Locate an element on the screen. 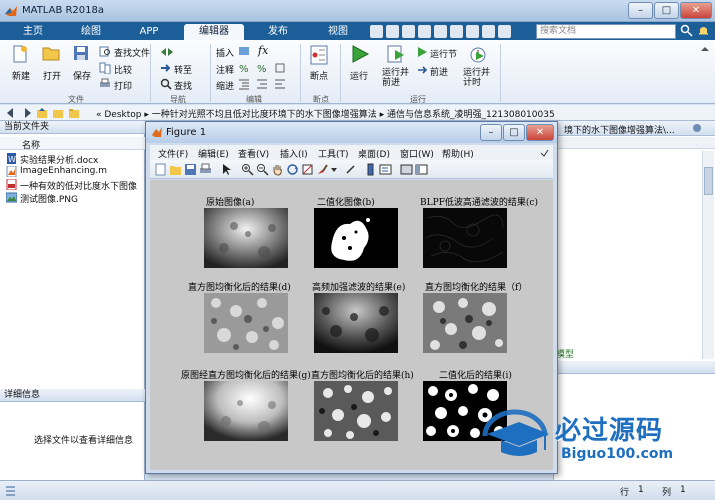 Image resolution: width=715 pixels, height=500 pixels. hide-plot-tools-icon is located at coordinates (406, 169).